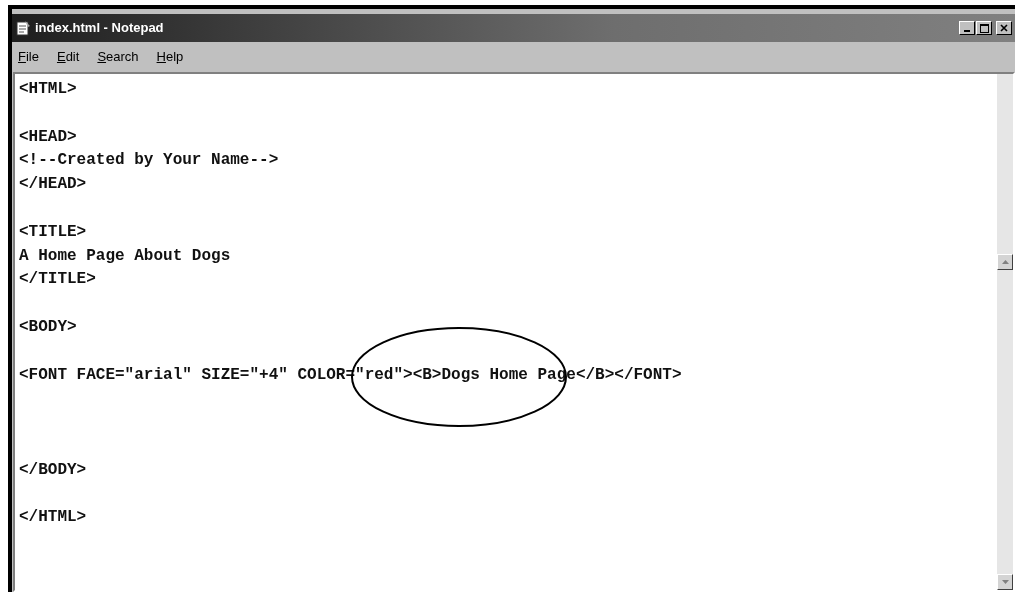 This screenshot has height=592, width=1015. I want to click on scroll-up-button, so click(1005, 262).